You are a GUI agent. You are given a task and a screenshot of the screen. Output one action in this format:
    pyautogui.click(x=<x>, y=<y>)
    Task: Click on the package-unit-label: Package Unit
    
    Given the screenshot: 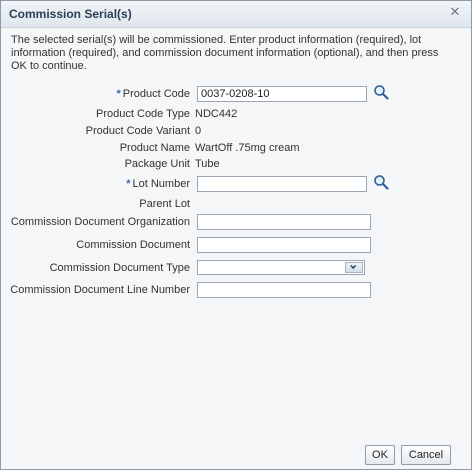 What is the action you would take?
    pyautogui.click(x=157, y=164)
    